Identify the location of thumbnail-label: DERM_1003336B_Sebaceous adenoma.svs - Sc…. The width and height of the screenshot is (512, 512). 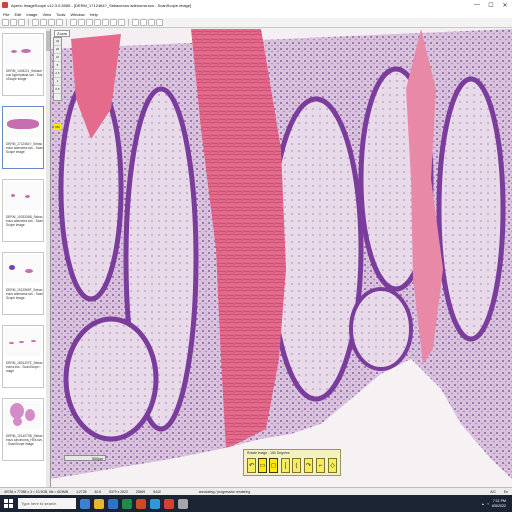
(24, 221).